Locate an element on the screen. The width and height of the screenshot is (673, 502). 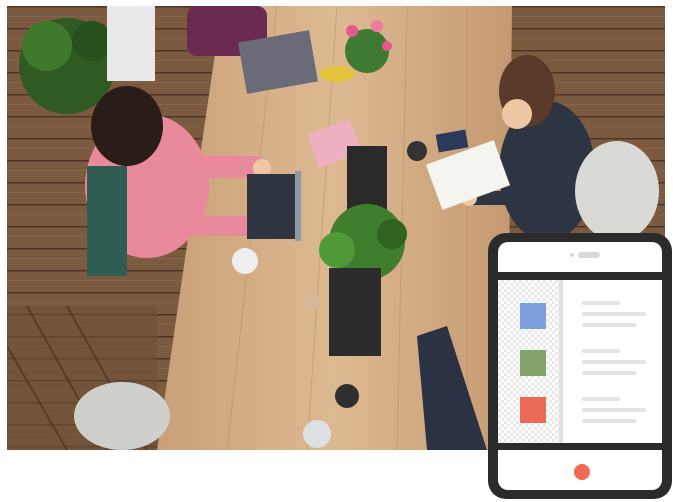
green-swatch is located at coordinates (533, 363).